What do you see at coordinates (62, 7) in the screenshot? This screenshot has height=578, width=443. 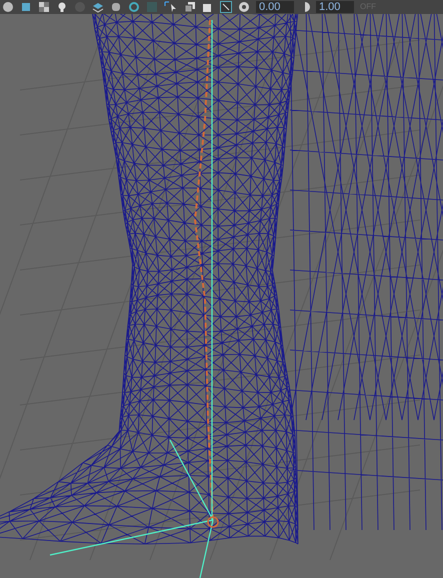 I see `light-bulb-icon` at bounding box center [62, 7].